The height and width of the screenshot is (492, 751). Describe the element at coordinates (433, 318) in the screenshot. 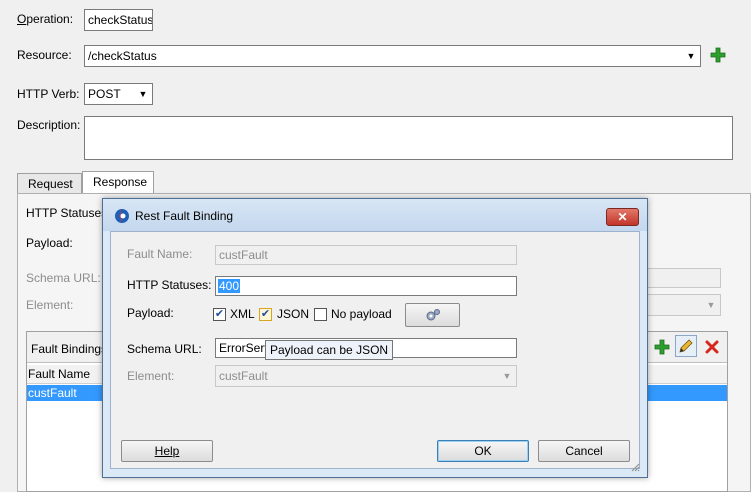

I see `gear-icon` at that location.